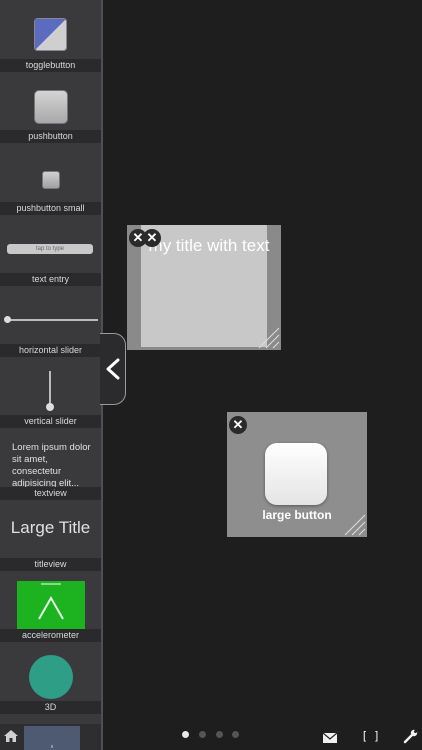  I want to click on accelerometer-preview-icon, so click(51, 605).